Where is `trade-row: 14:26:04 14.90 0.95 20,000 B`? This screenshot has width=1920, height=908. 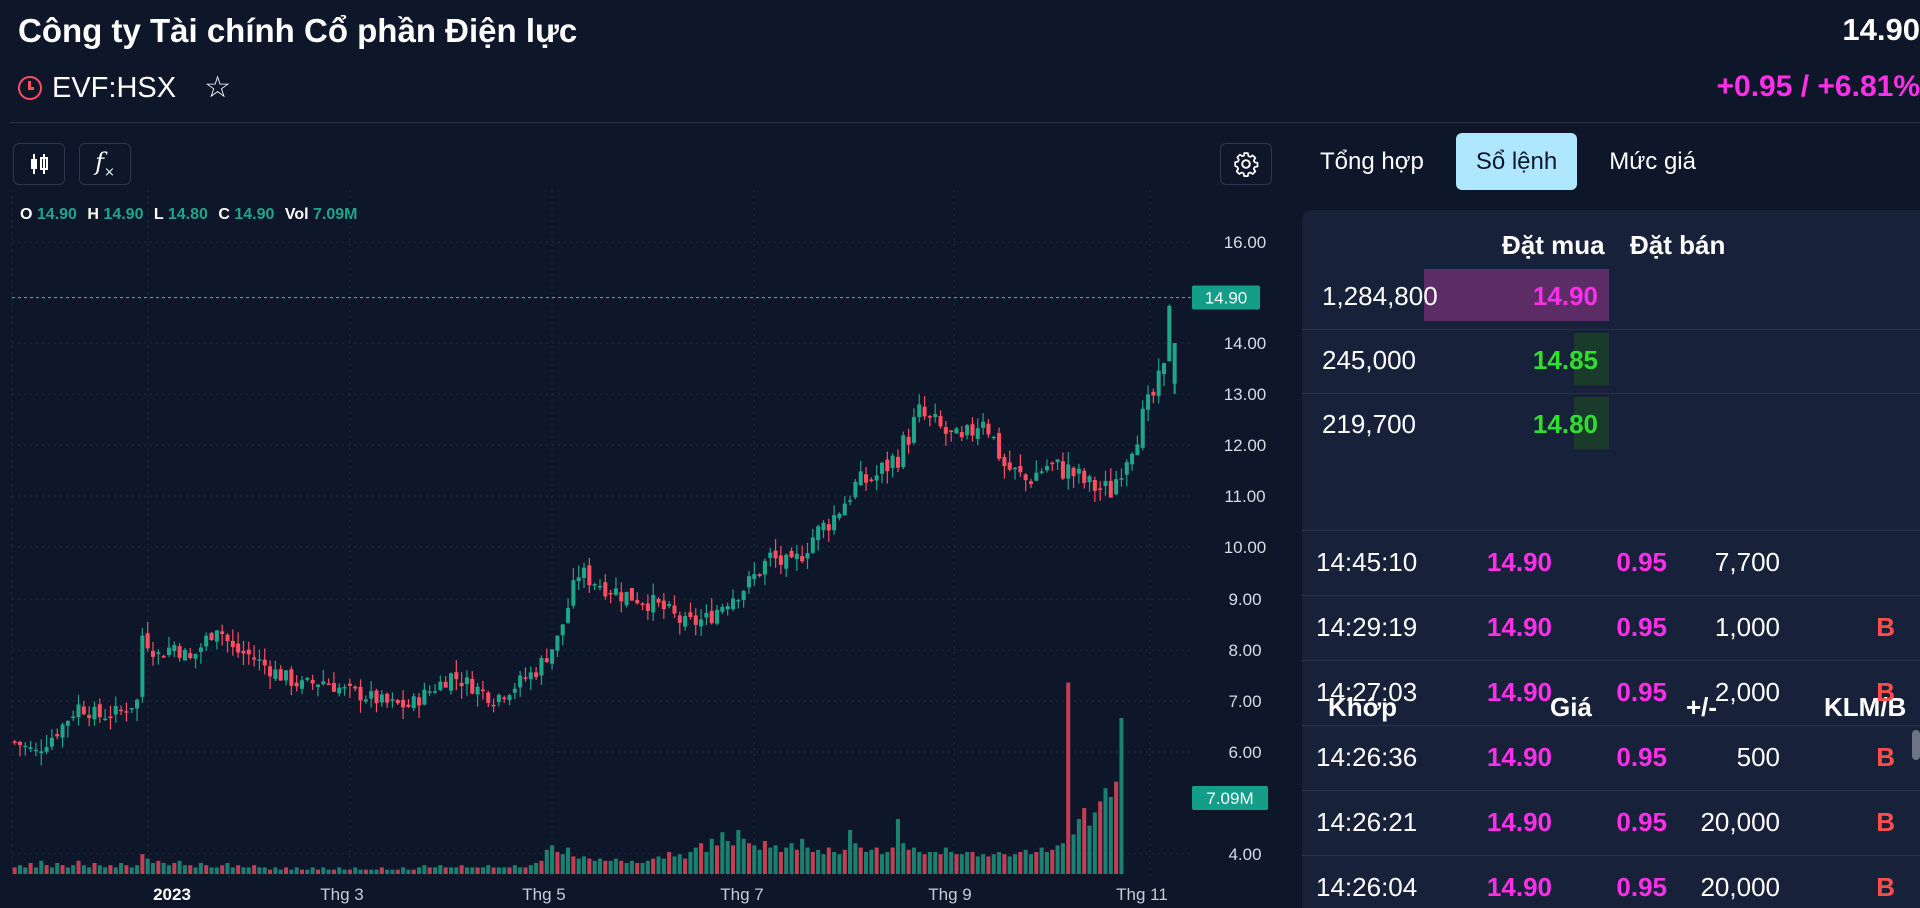
trade-row: 14:26:04 14.90 0.95 20,000 B is located at coordinates (1611, 881).